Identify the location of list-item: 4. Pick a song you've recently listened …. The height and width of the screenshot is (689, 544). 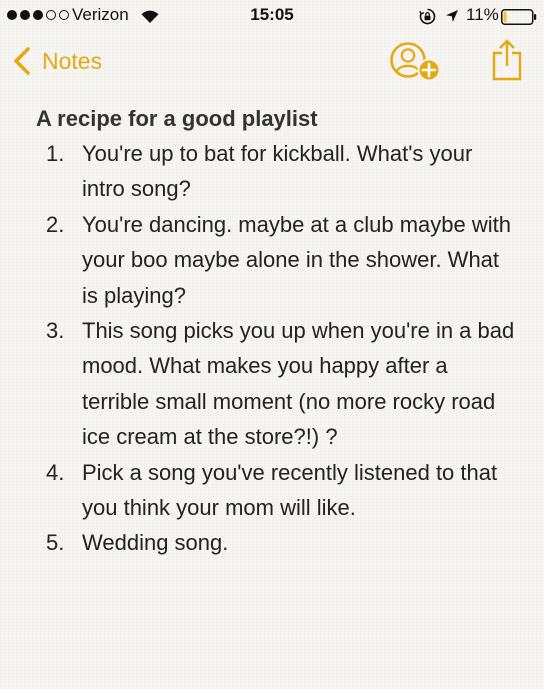
(276, 490).